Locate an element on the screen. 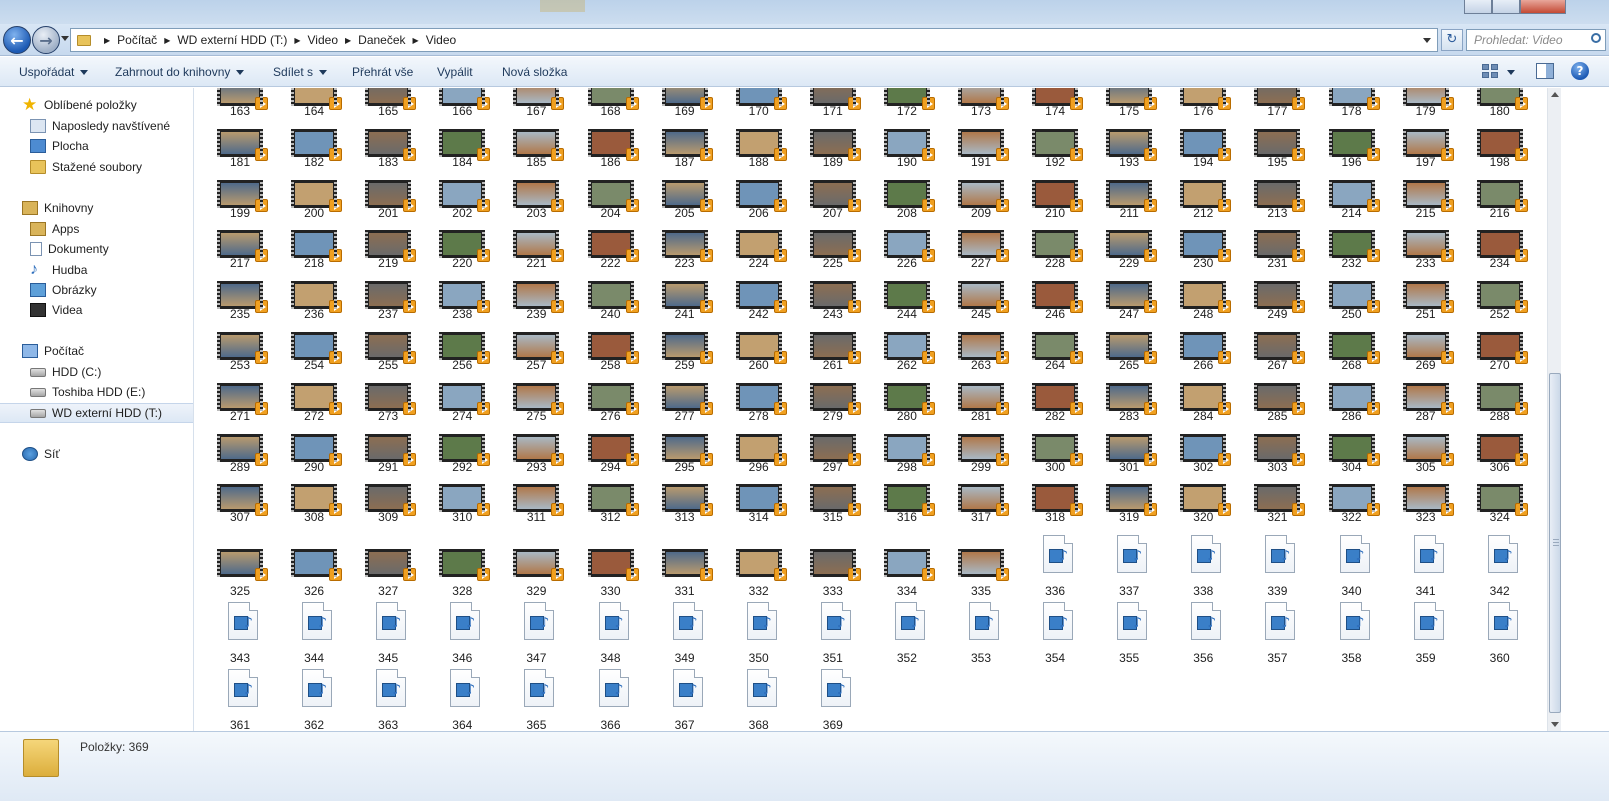  file-item: ♪ 355 is located at coordinates (1129, 635).